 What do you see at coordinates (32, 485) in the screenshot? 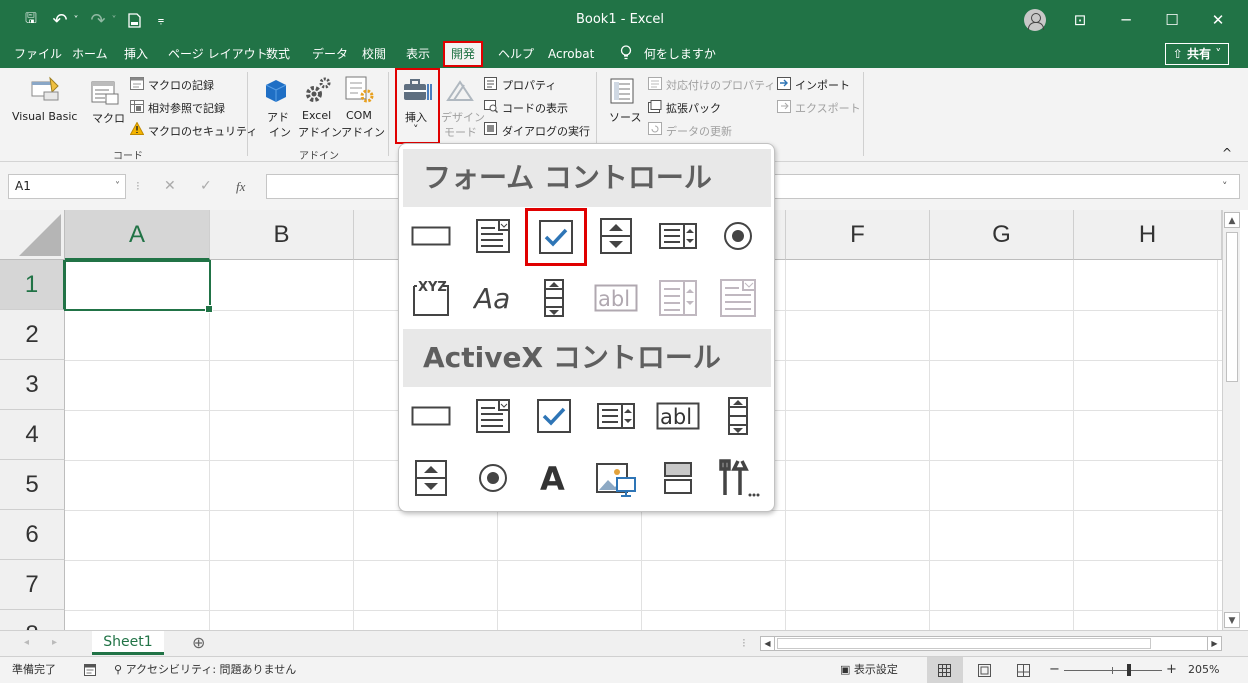
I see `row-header-5: 5` at bounding box center [32, 485].